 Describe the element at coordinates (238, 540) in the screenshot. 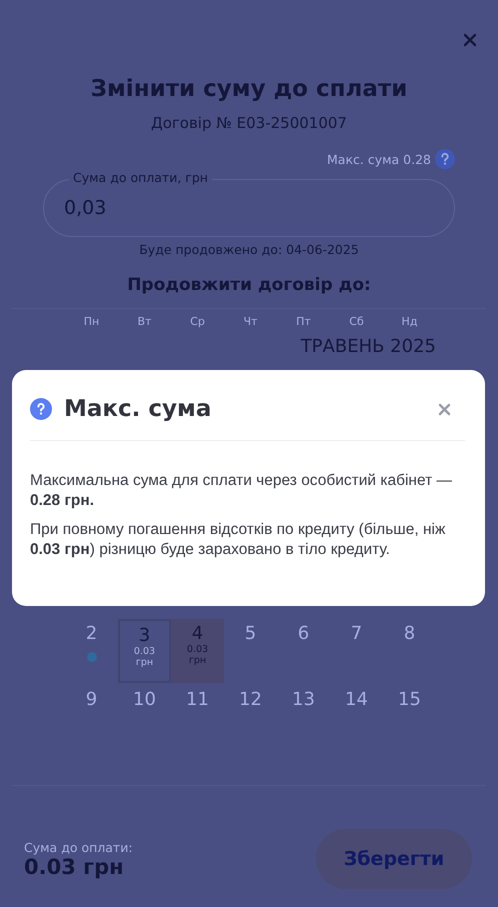

I see `dialog-text: При повному погашення відсотків по кредиту (більше, ніж 0.03 грн) різницю буде зараховано в тіло кредиту.` at that location.